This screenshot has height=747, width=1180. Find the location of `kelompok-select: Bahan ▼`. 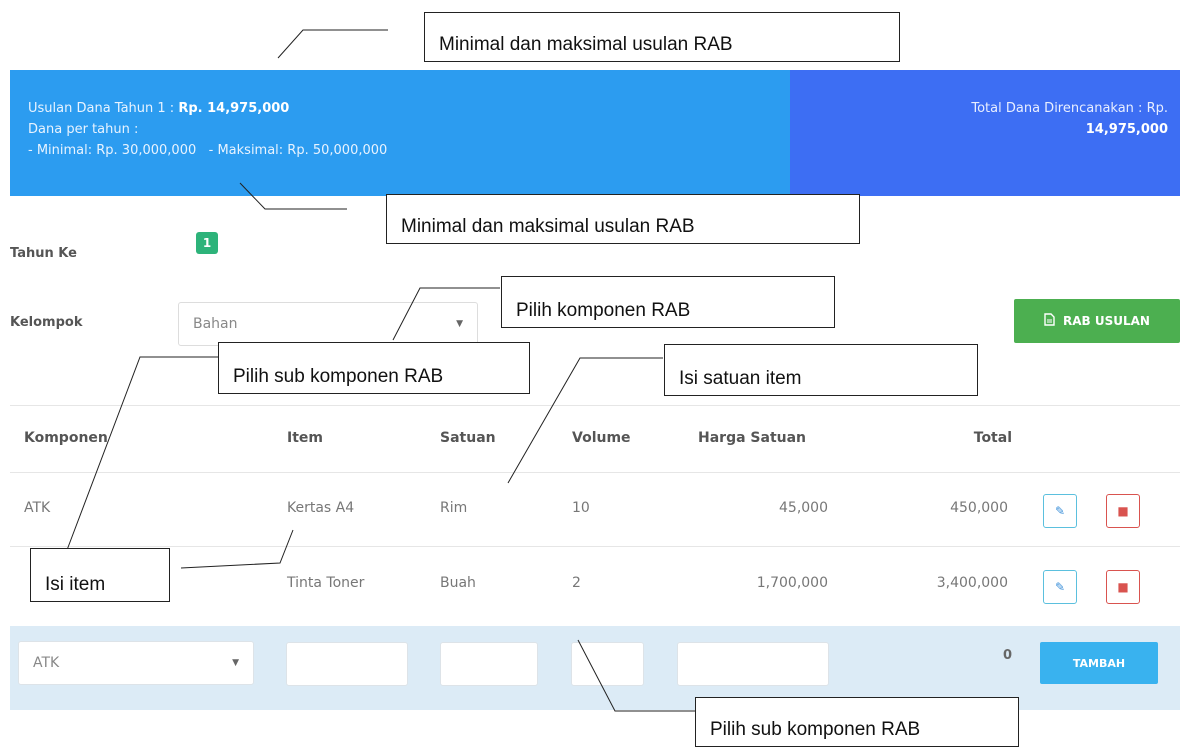

kelompok-select: Bahan ▼ is located at coordinates (328, 324).